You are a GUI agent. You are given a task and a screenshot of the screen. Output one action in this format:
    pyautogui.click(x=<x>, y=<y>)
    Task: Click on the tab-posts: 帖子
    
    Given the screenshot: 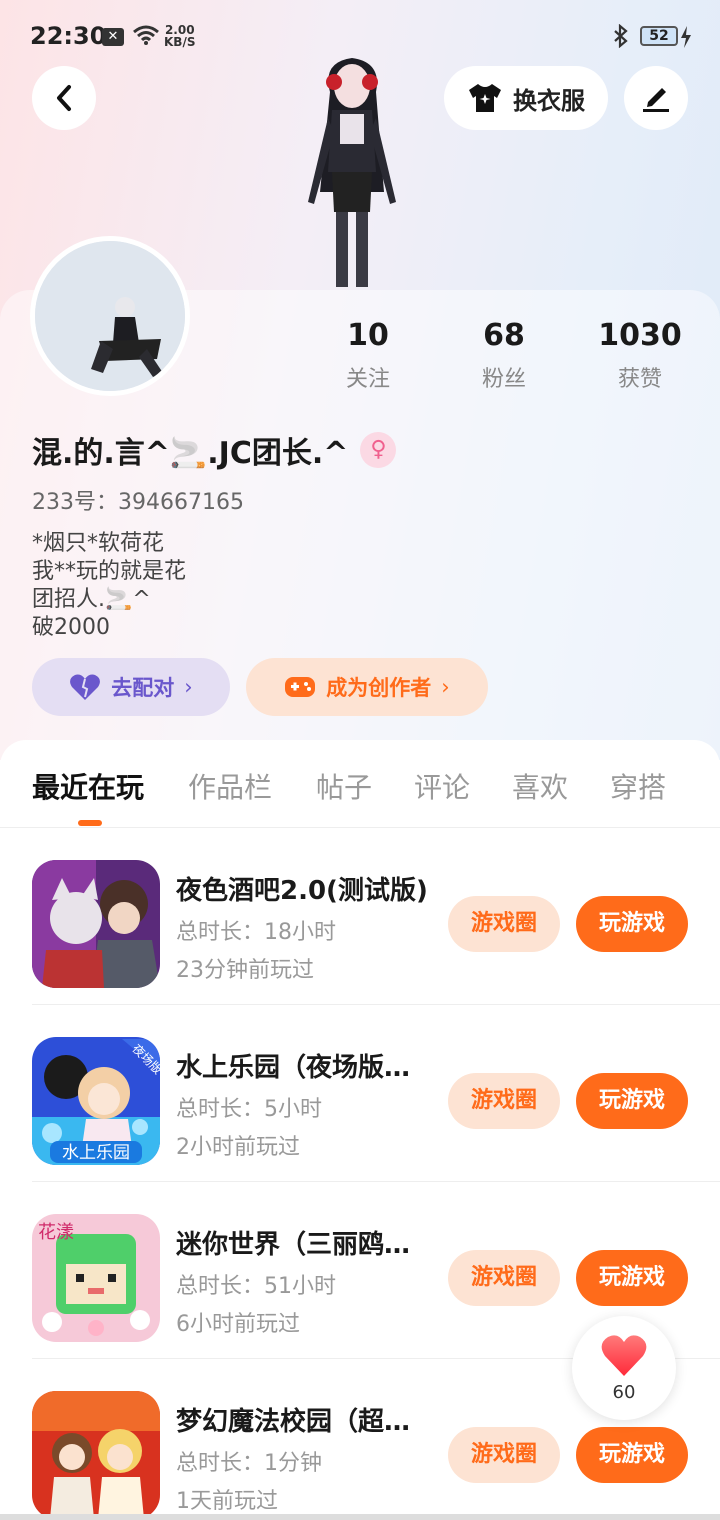 What is the action you would take?
    pyautogui.click(x=344, y=786)
    